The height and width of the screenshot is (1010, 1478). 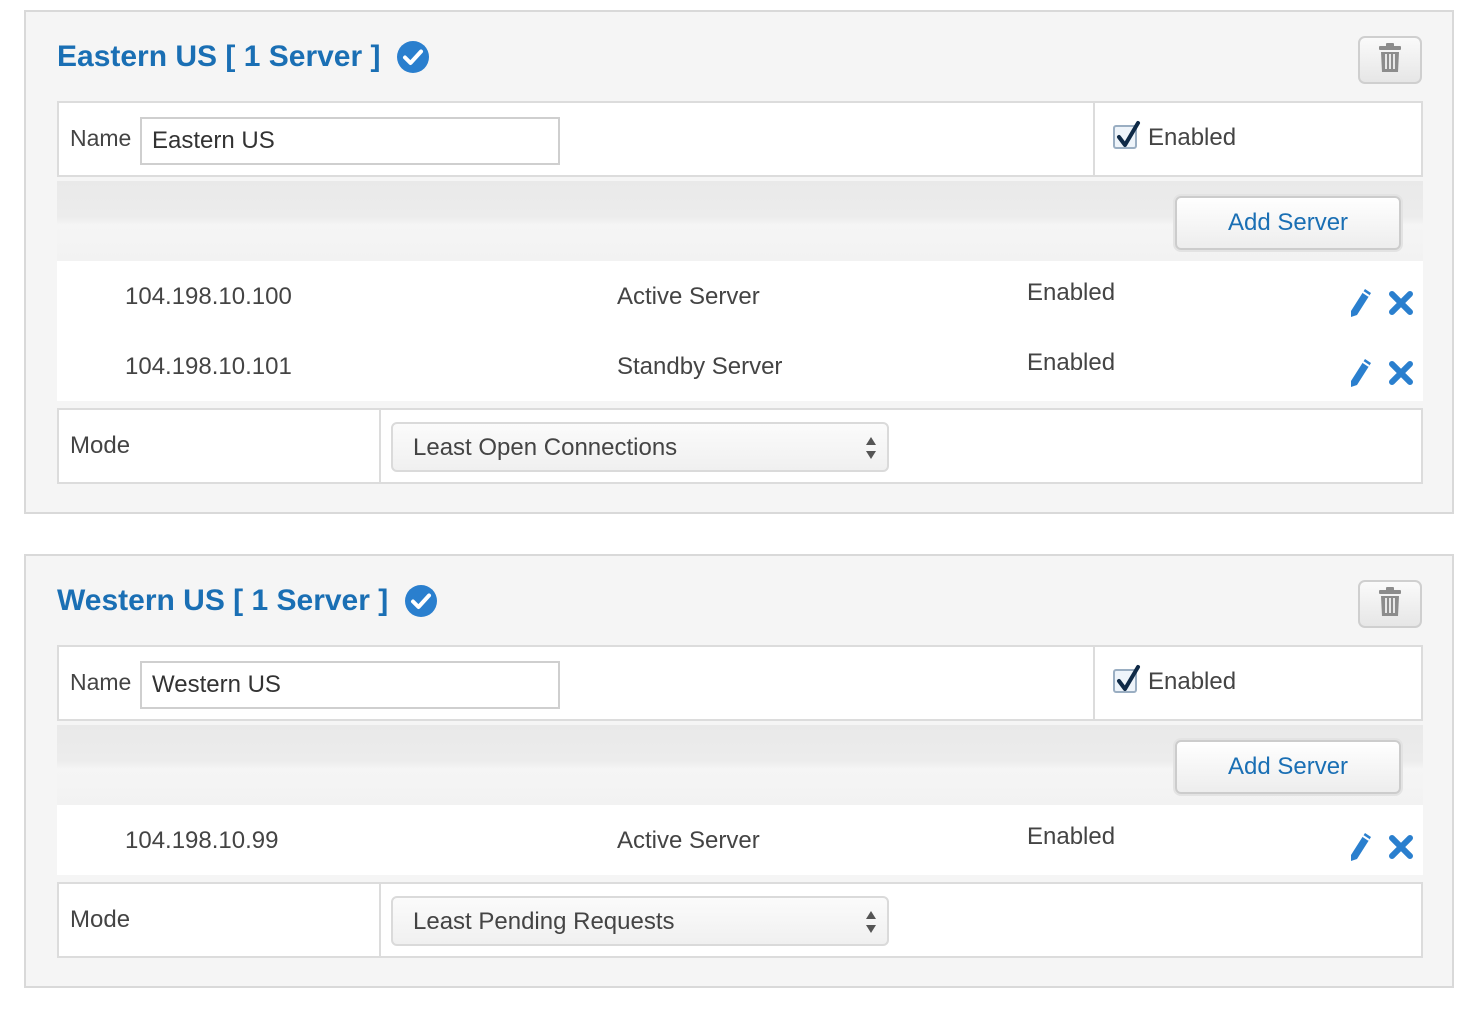 I want to click on group-title: Western US [ 1 Server ], so click(x=223, y=600).